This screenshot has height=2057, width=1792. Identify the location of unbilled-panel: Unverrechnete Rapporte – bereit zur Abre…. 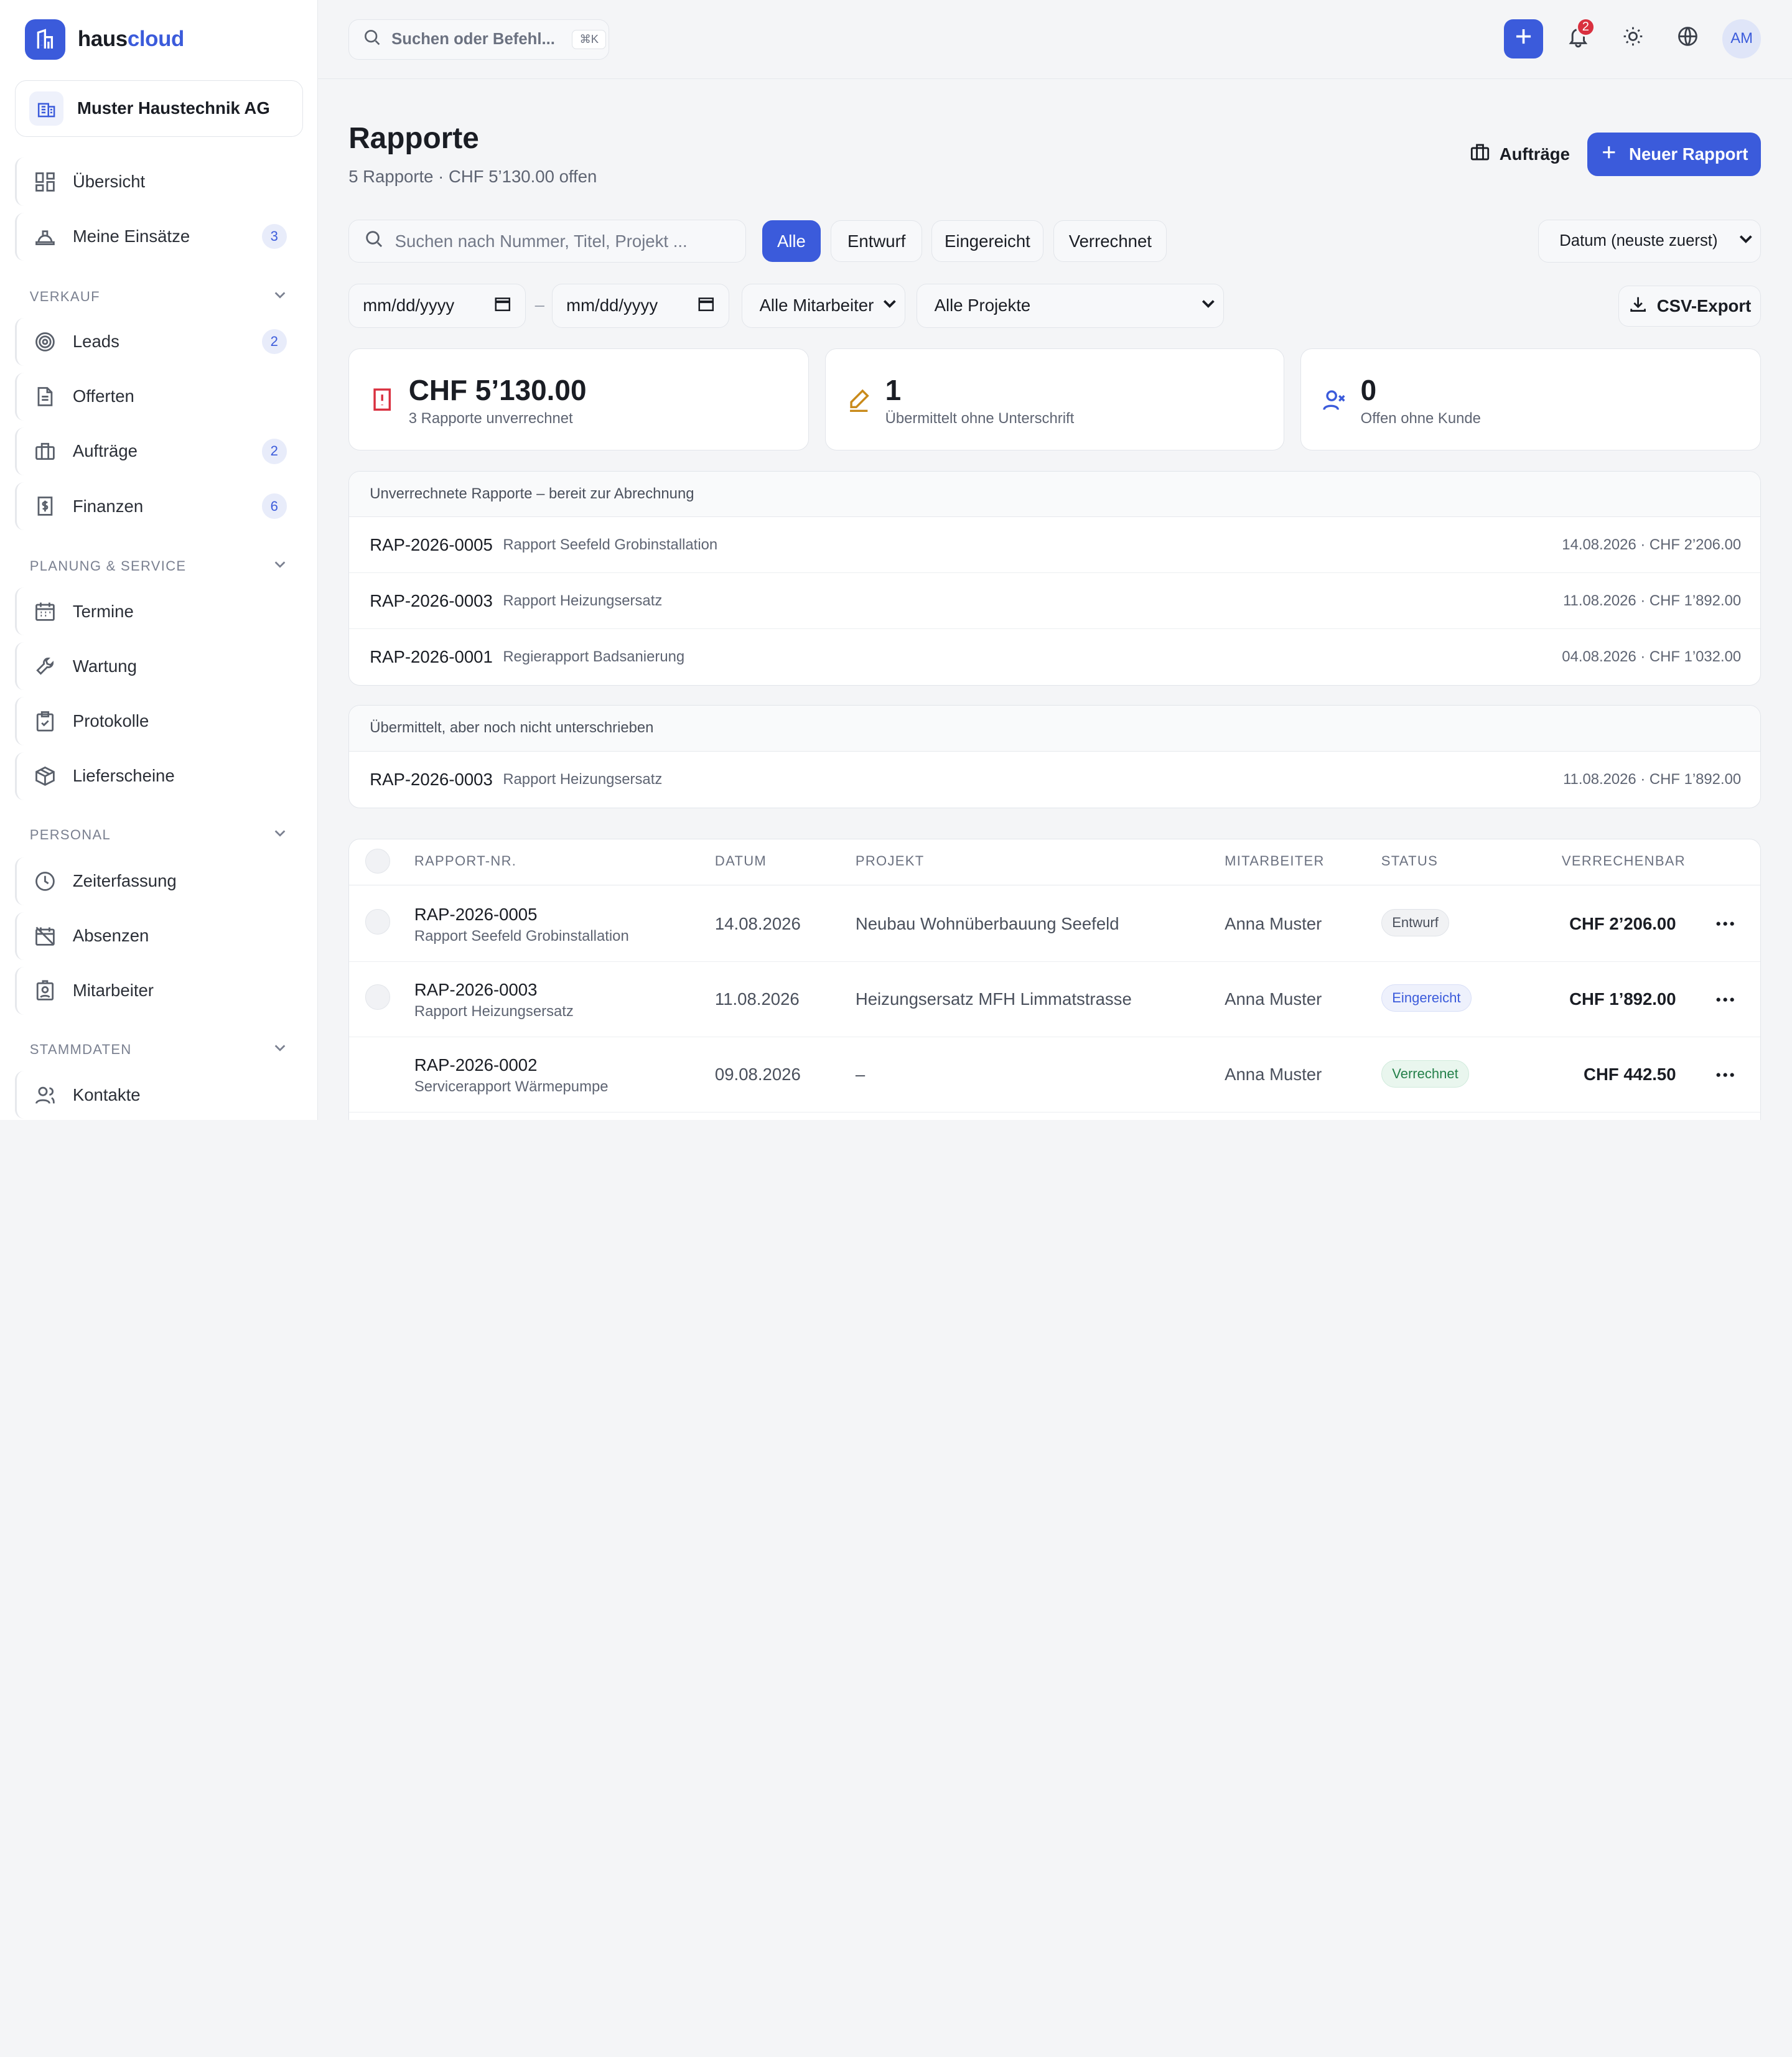
(1055, 578).